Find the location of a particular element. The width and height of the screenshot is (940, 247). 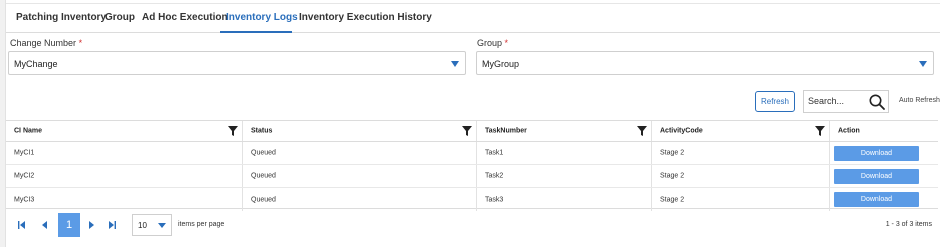

table-row: MyCI3 Queued Task3 Stage 2 Download is located at coordinates (472, 199).